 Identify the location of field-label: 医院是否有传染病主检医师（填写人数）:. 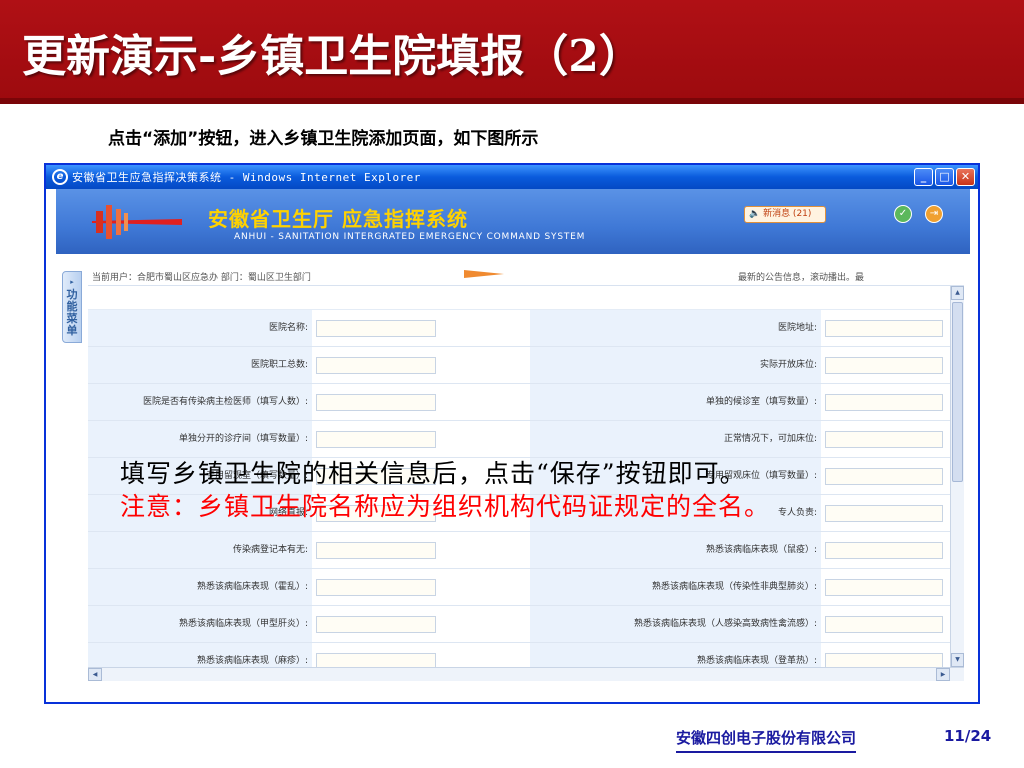
(200, 402).